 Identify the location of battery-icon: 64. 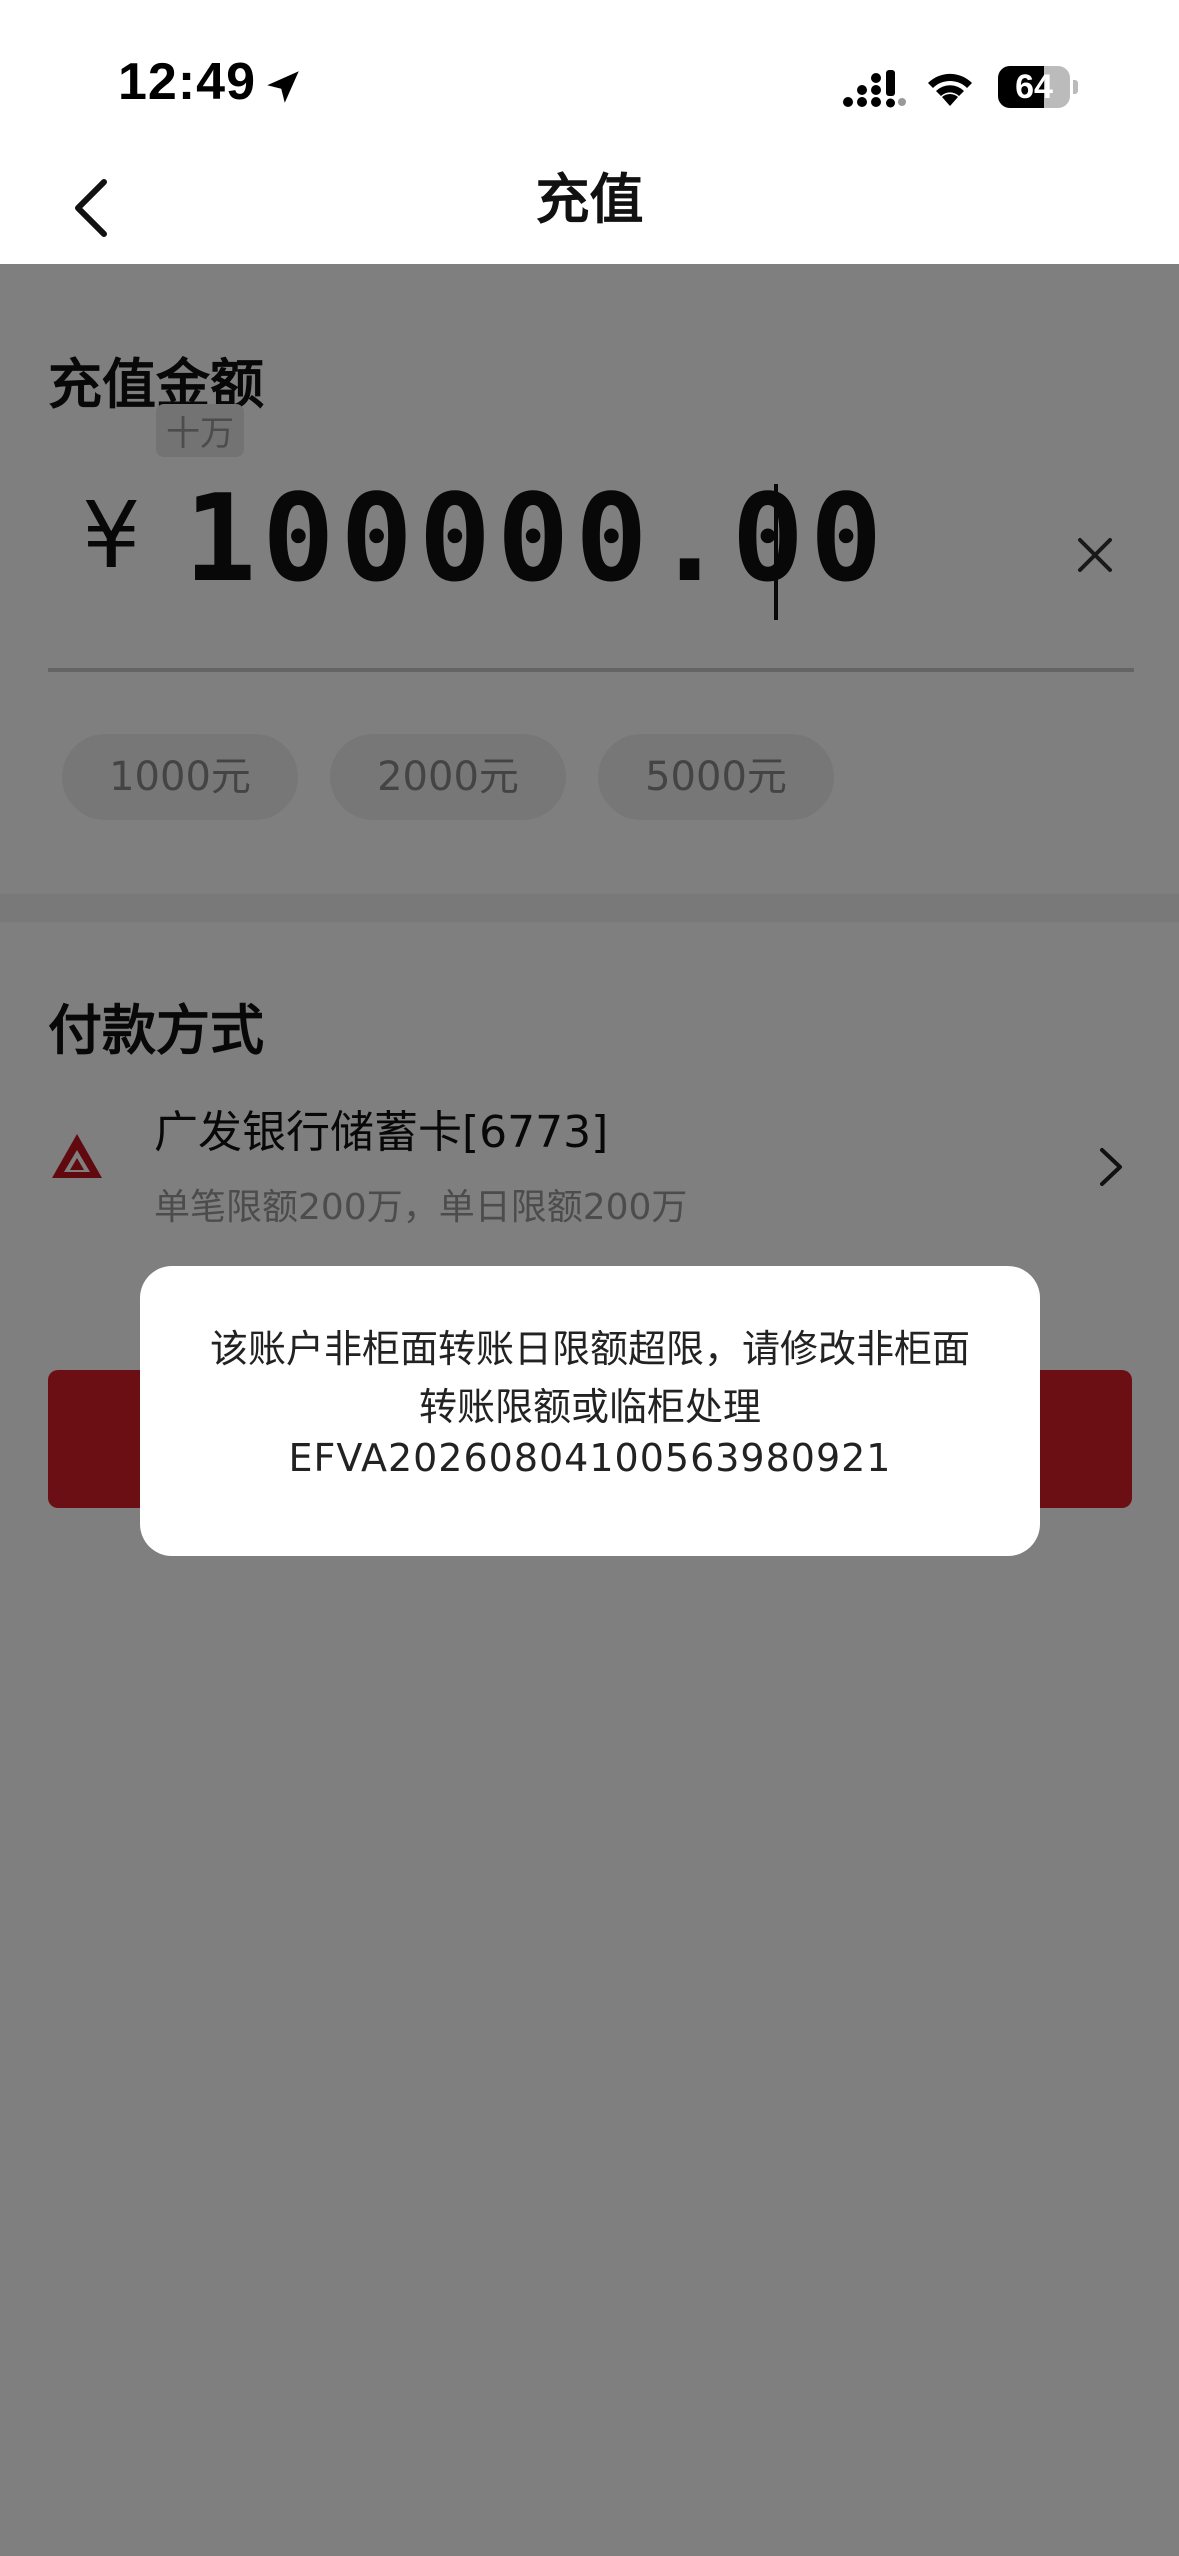
(1038, 87).